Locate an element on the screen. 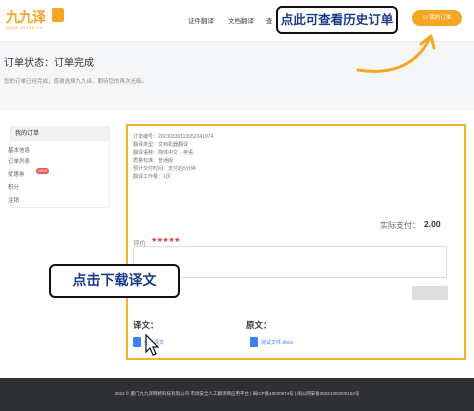  my-orders-label: 我的订单 is located at coordinates (440, 18).